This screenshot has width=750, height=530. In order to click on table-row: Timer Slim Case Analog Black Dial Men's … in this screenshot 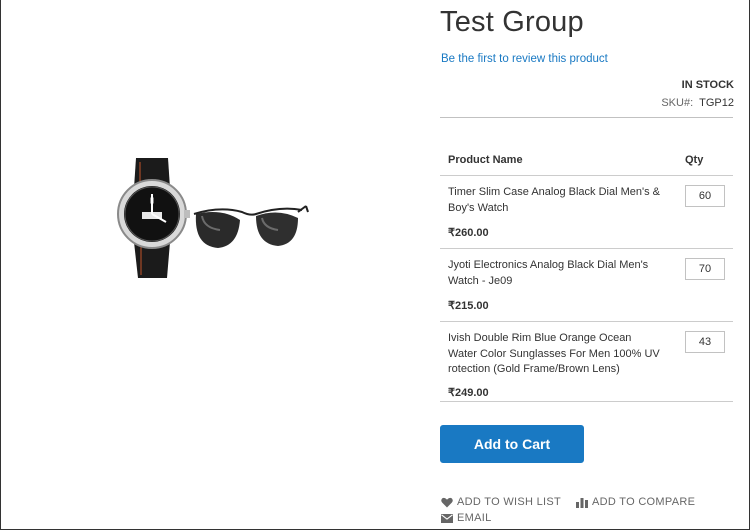, I will do `click(586, 212)`.